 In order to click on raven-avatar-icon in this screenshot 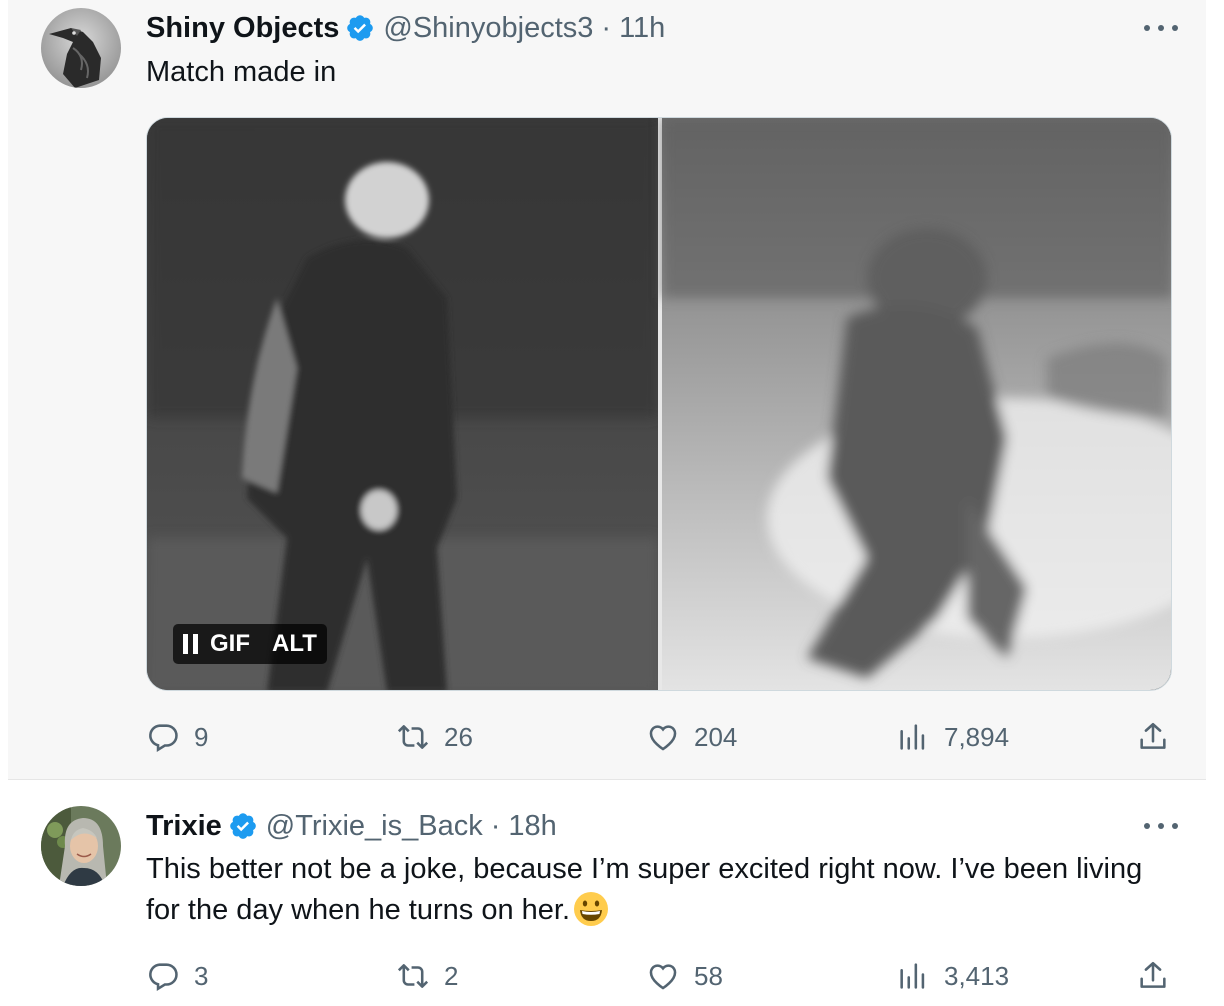, I will do `click(81, 48)`.